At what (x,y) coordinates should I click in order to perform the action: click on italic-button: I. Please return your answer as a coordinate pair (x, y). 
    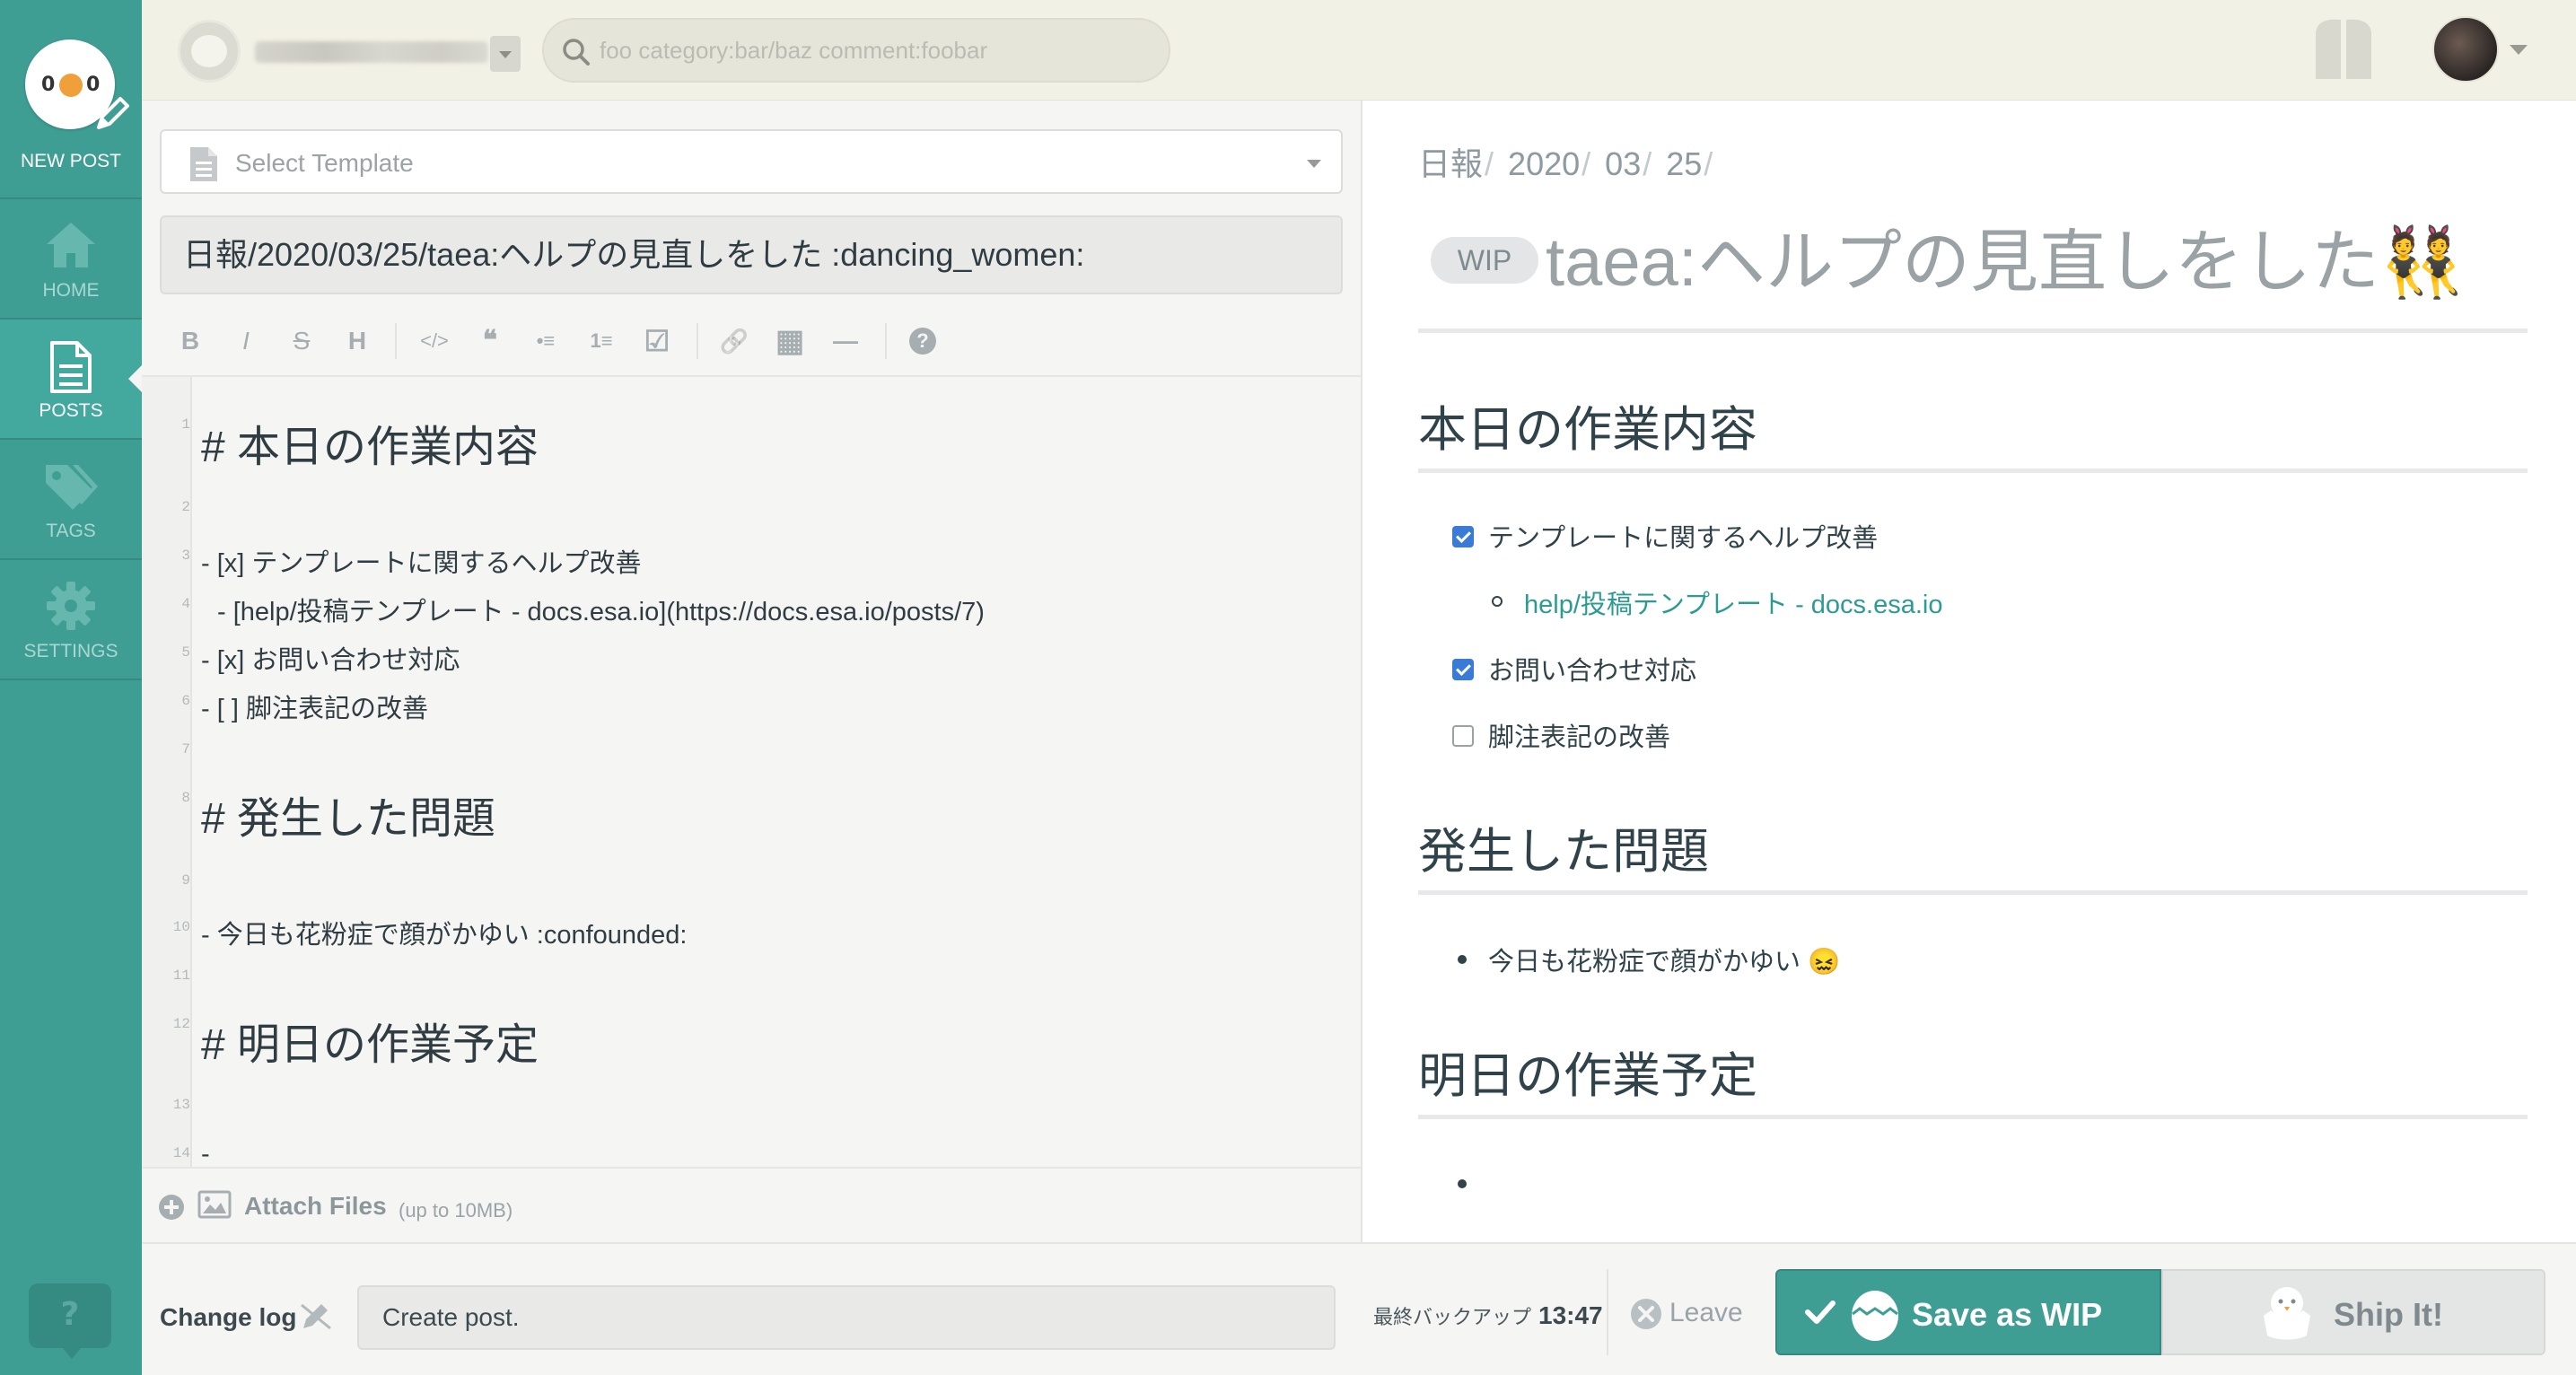
    Looking at the image, I should click on (245, 341).